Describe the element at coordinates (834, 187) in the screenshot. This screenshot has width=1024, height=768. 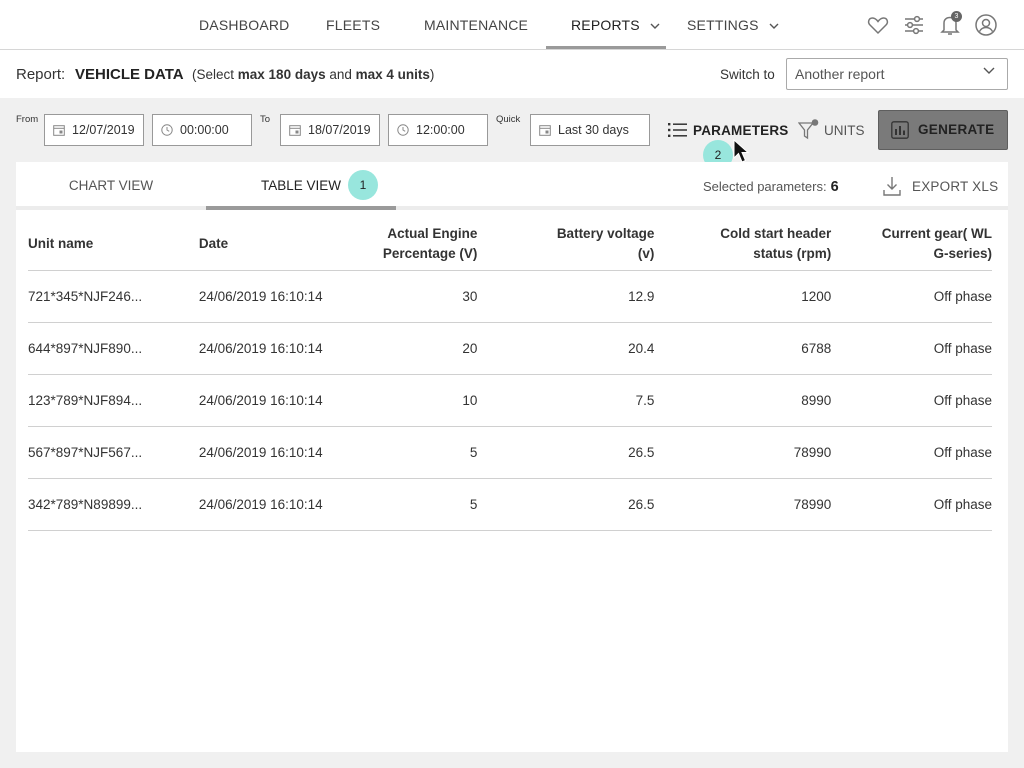
I see `selected-parameters-count: 6` at that location.